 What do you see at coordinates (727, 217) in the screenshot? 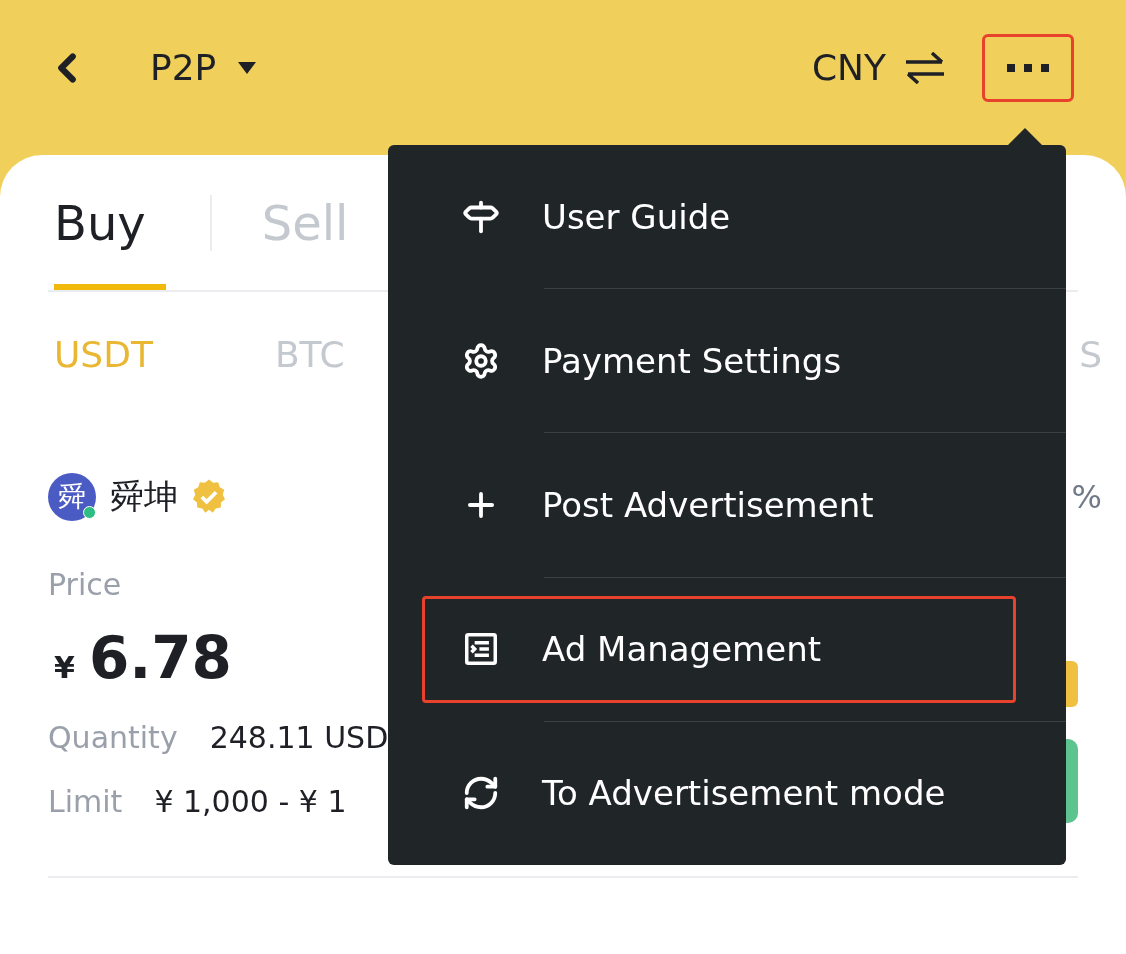
I see `menu-item: User Guide` at bounding box center [727, 217].